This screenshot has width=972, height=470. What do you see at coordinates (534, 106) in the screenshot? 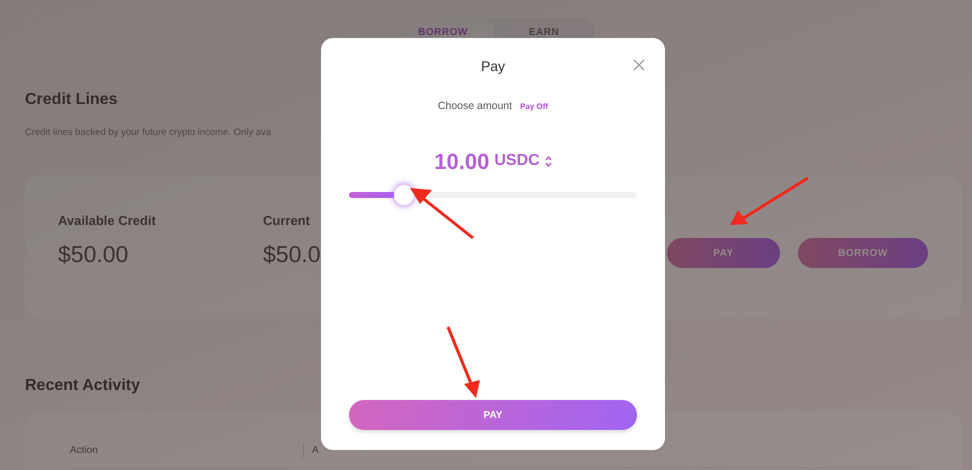
I see `pay-off-link: Pay Off` at bounding box center [534, 106].